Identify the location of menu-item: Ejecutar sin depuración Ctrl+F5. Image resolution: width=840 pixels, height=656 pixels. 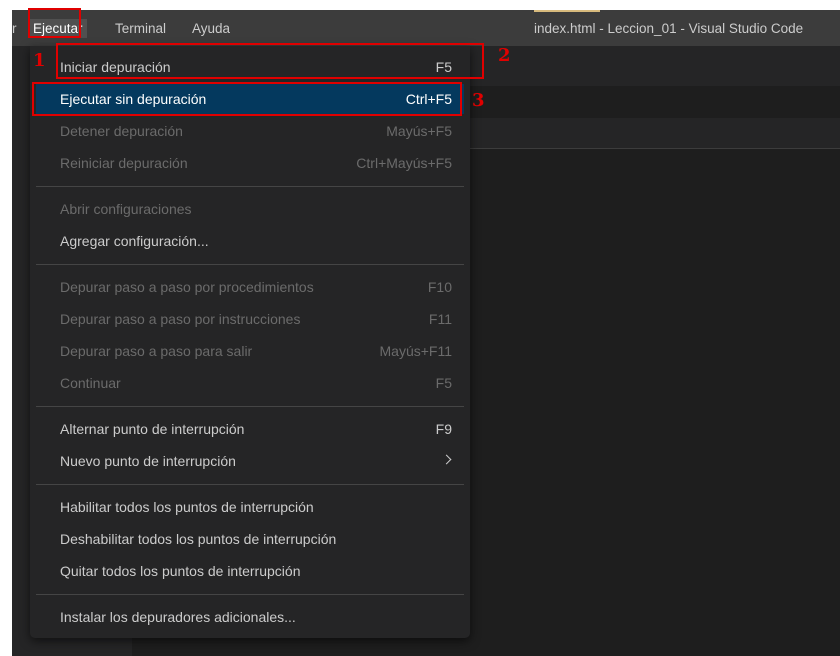
(250, 99).